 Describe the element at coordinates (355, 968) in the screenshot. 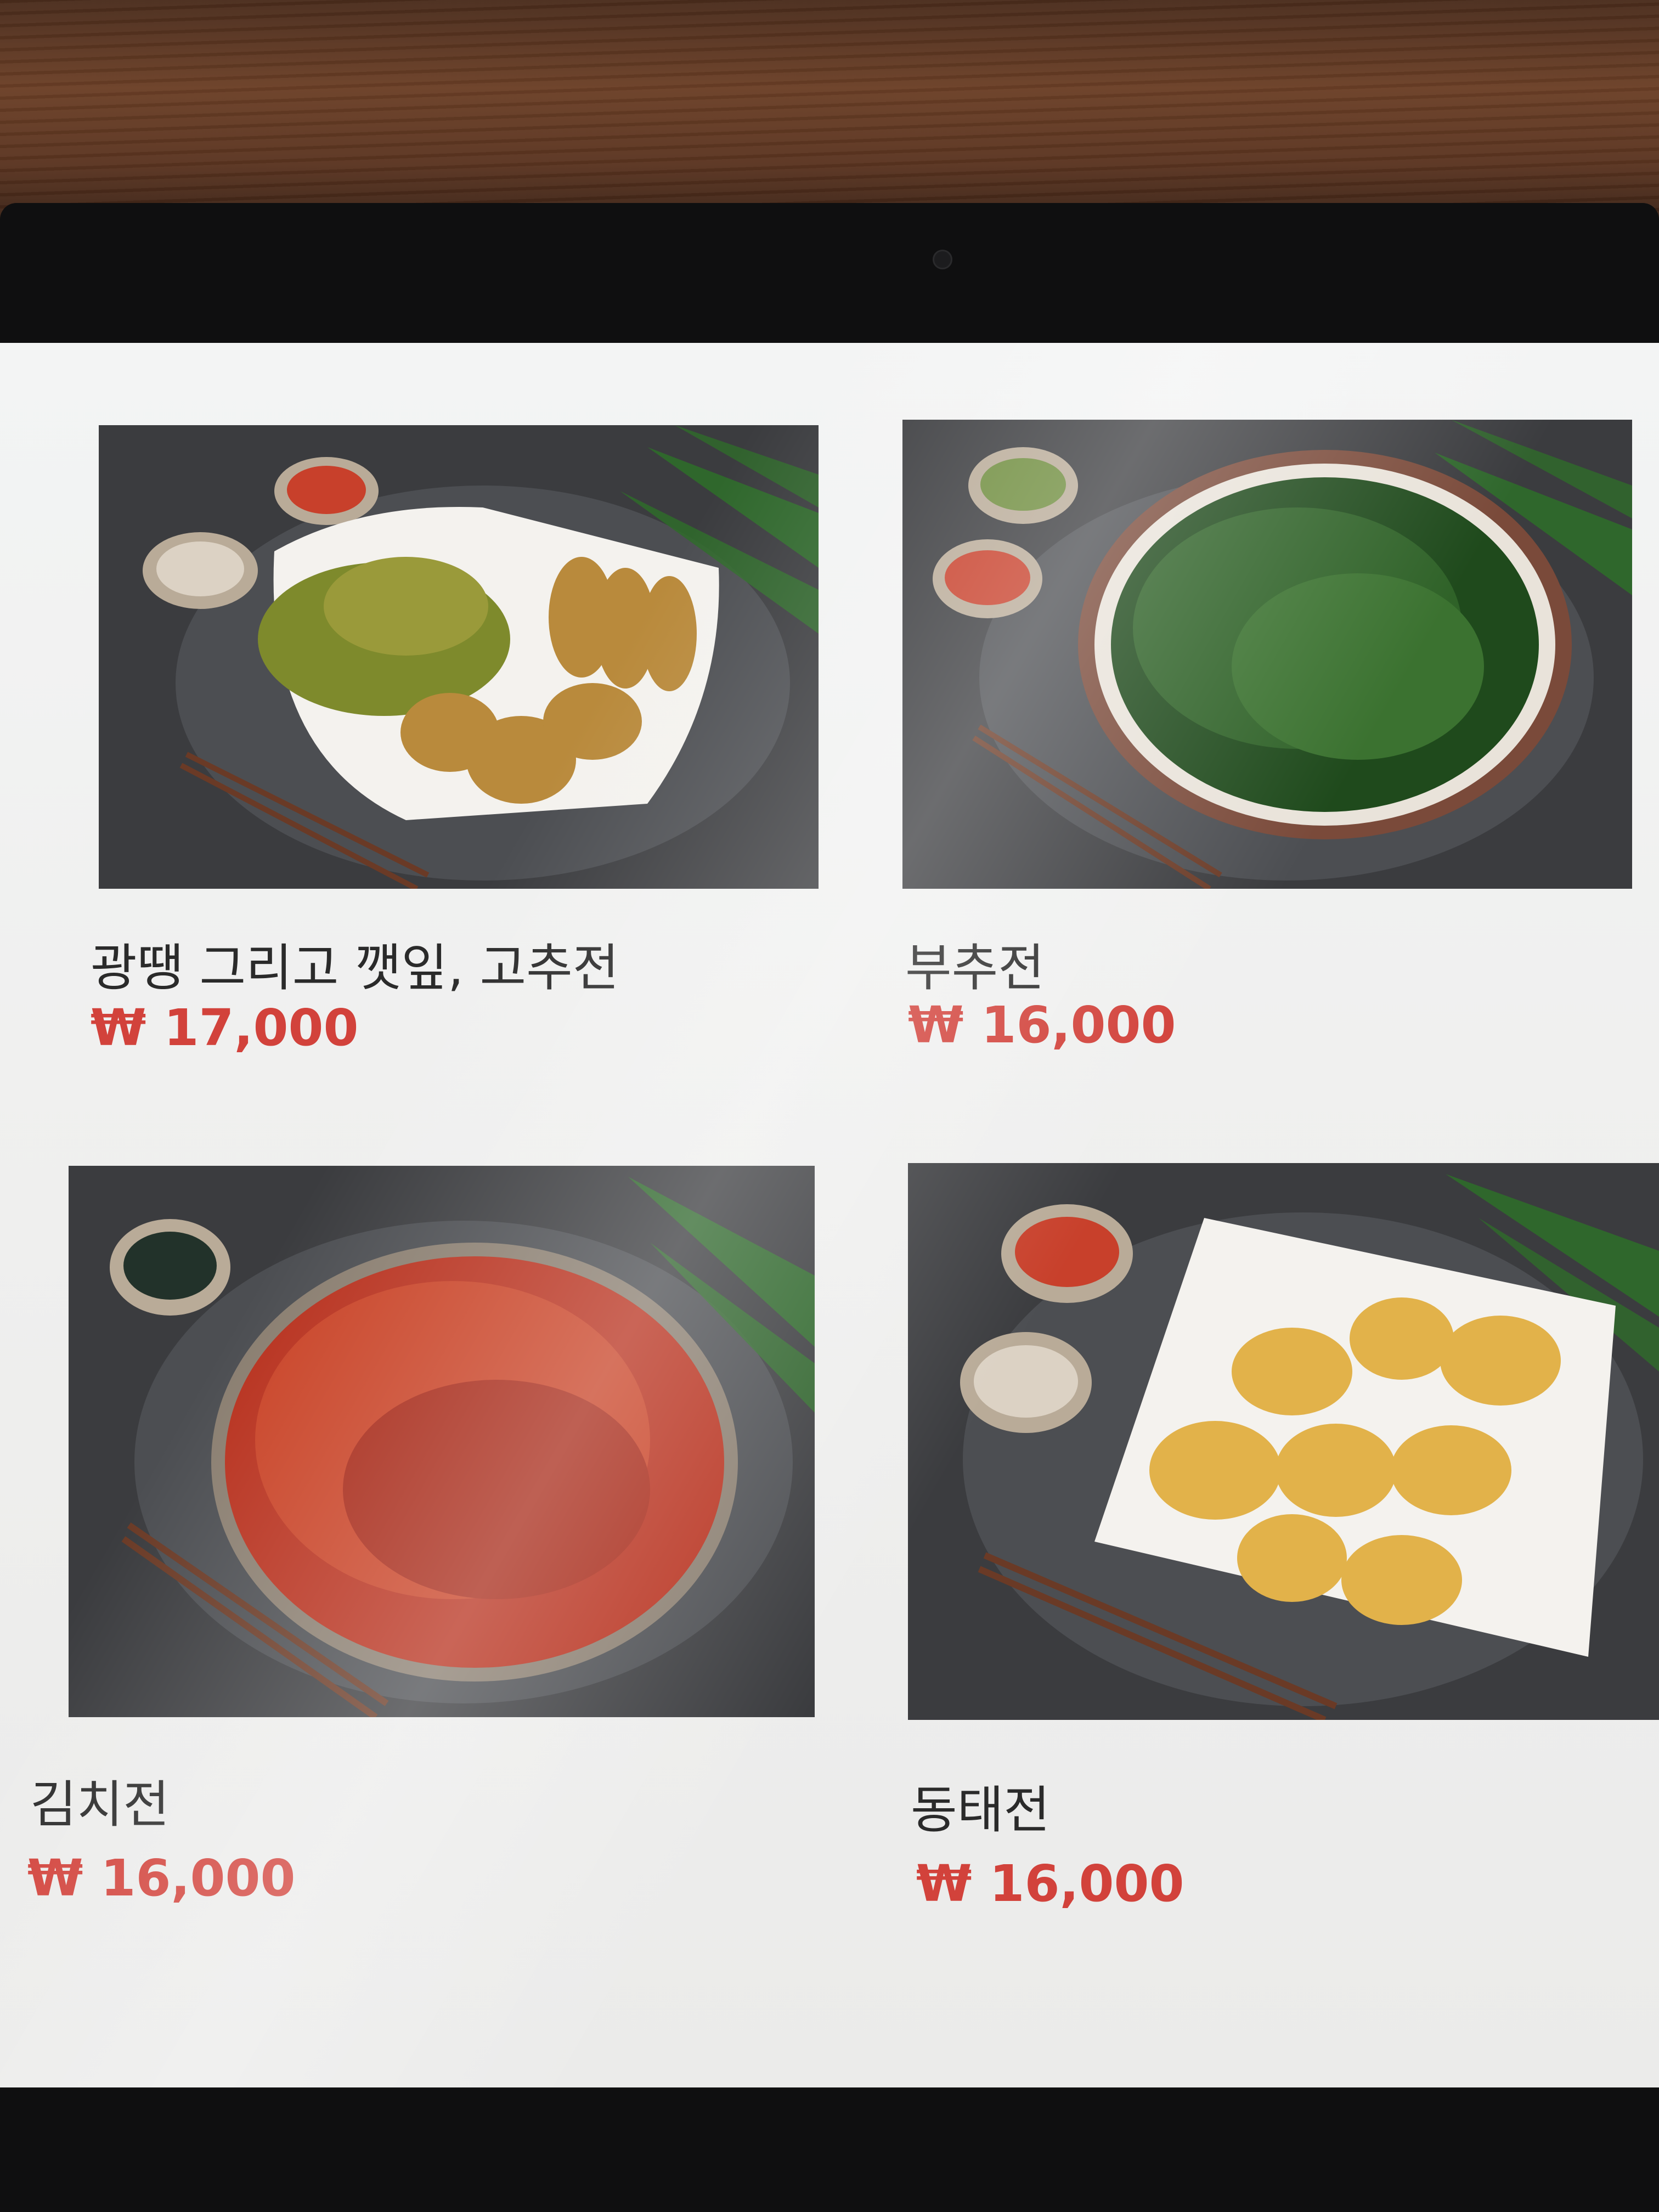

I see `menu-item-1-name: 광땡 그리고 깻잎, 고추전` at that location.